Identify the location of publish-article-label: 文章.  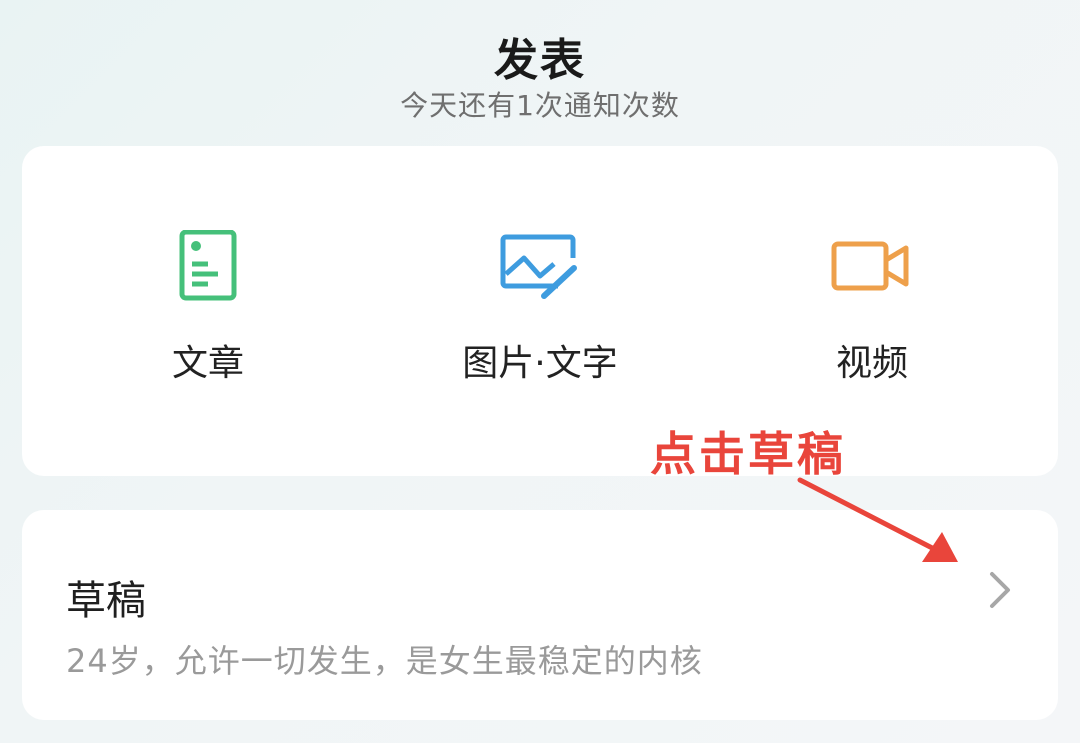
(207, 363).